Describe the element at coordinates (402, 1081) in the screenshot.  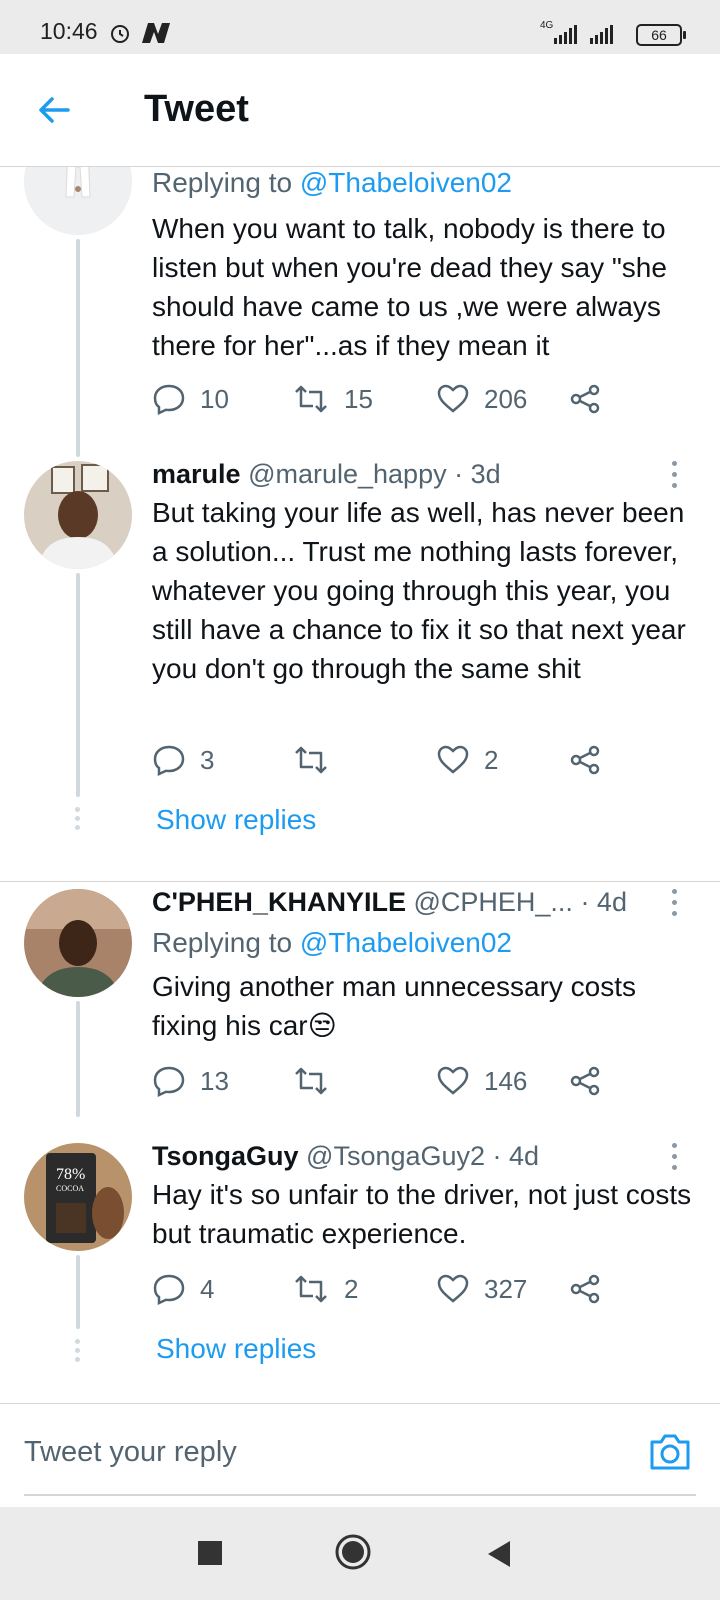
I see `tweet-actions: 13 146` at that location.